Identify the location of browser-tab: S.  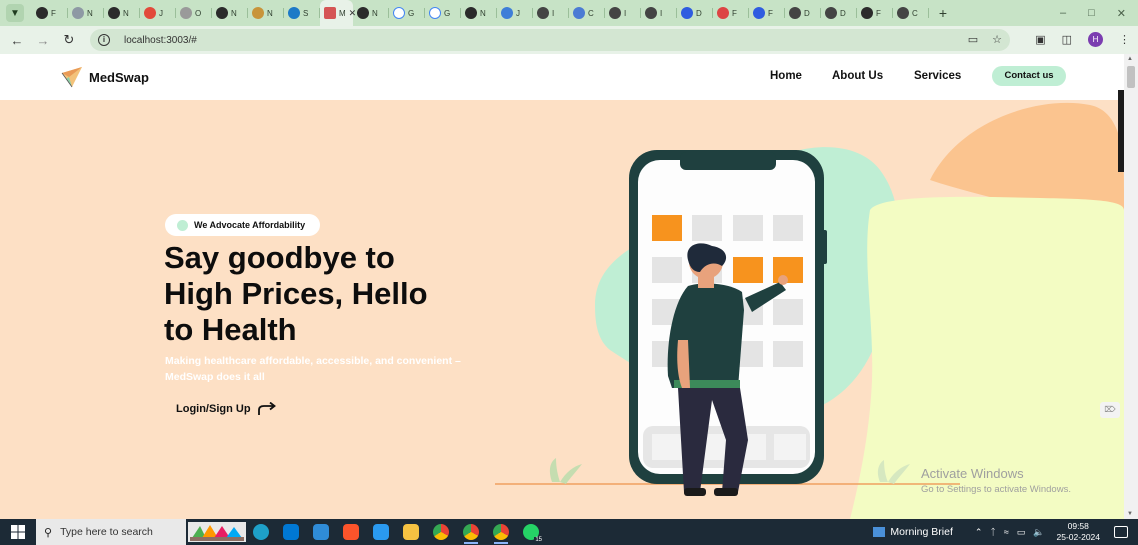
(302, 13).